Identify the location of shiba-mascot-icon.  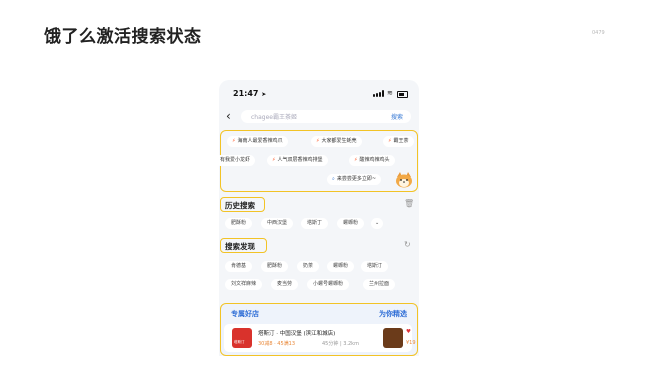
(404, 180).